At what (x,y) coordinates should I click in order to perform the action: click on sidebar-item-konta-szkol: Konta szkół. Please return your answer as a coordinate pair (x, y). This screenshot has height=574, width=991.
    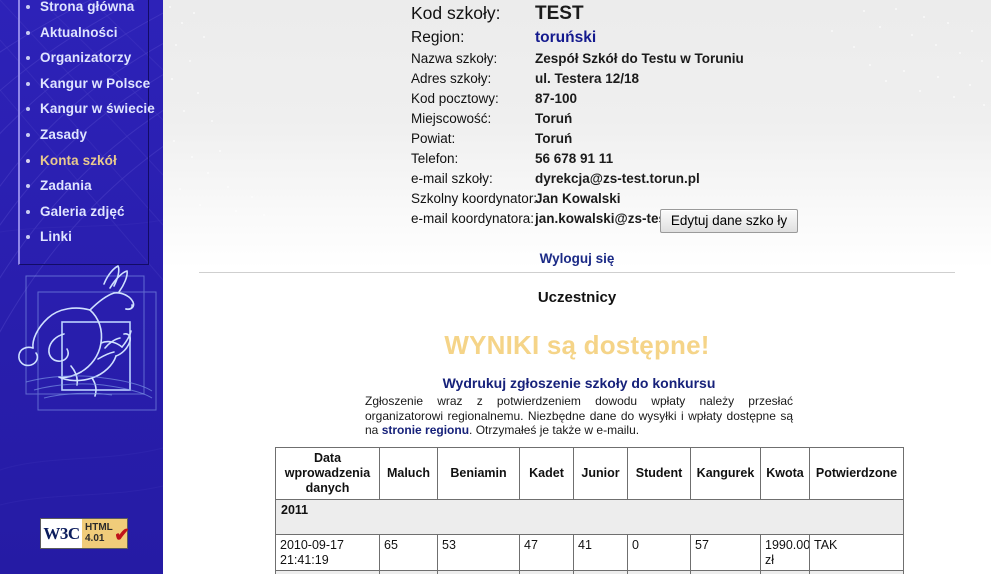
    Looking at the image, I should click on (84, 160).